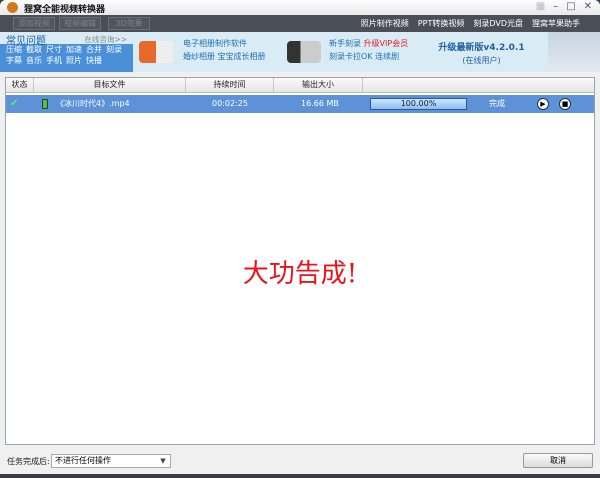 This screenshot has height=478, width=600. Describe the element at coordinates (481, 60) in the screenshot. I see `upgrade-subtitle: (在线用户)` at that location.